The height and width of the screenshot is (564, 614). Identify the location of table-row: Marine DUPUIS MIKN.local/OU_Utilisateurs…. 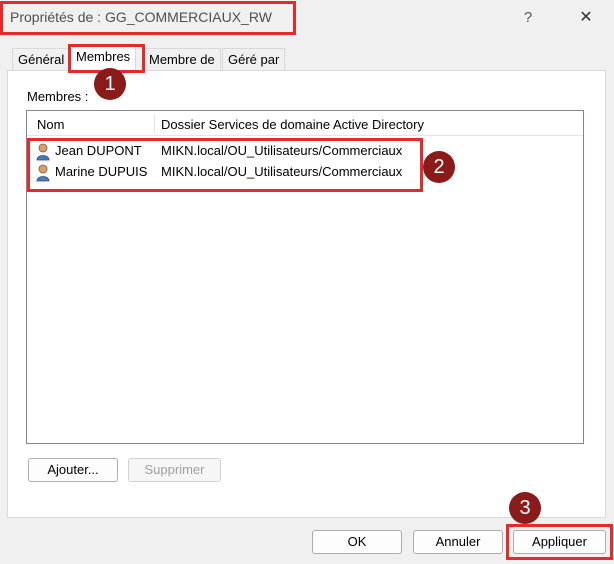
(233, 173).